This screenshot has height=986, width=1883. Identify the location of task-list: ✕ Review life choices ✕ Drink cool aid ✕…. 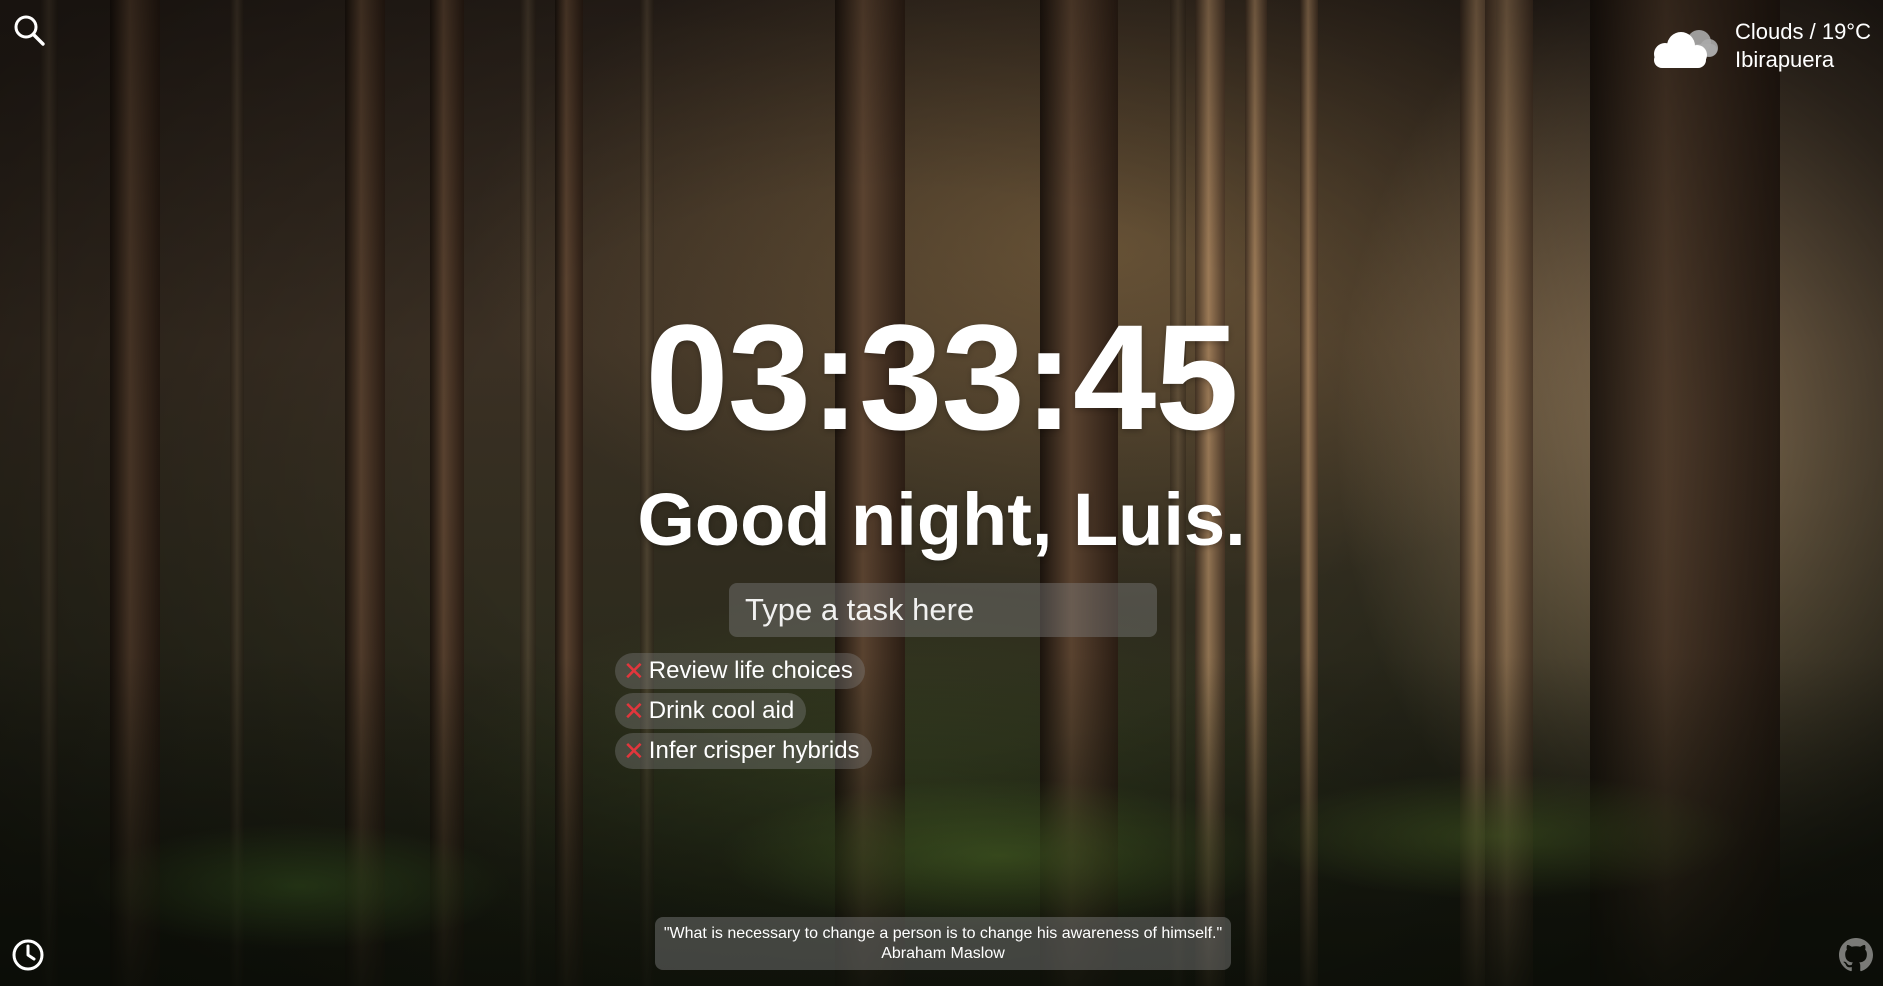
(743, 711).